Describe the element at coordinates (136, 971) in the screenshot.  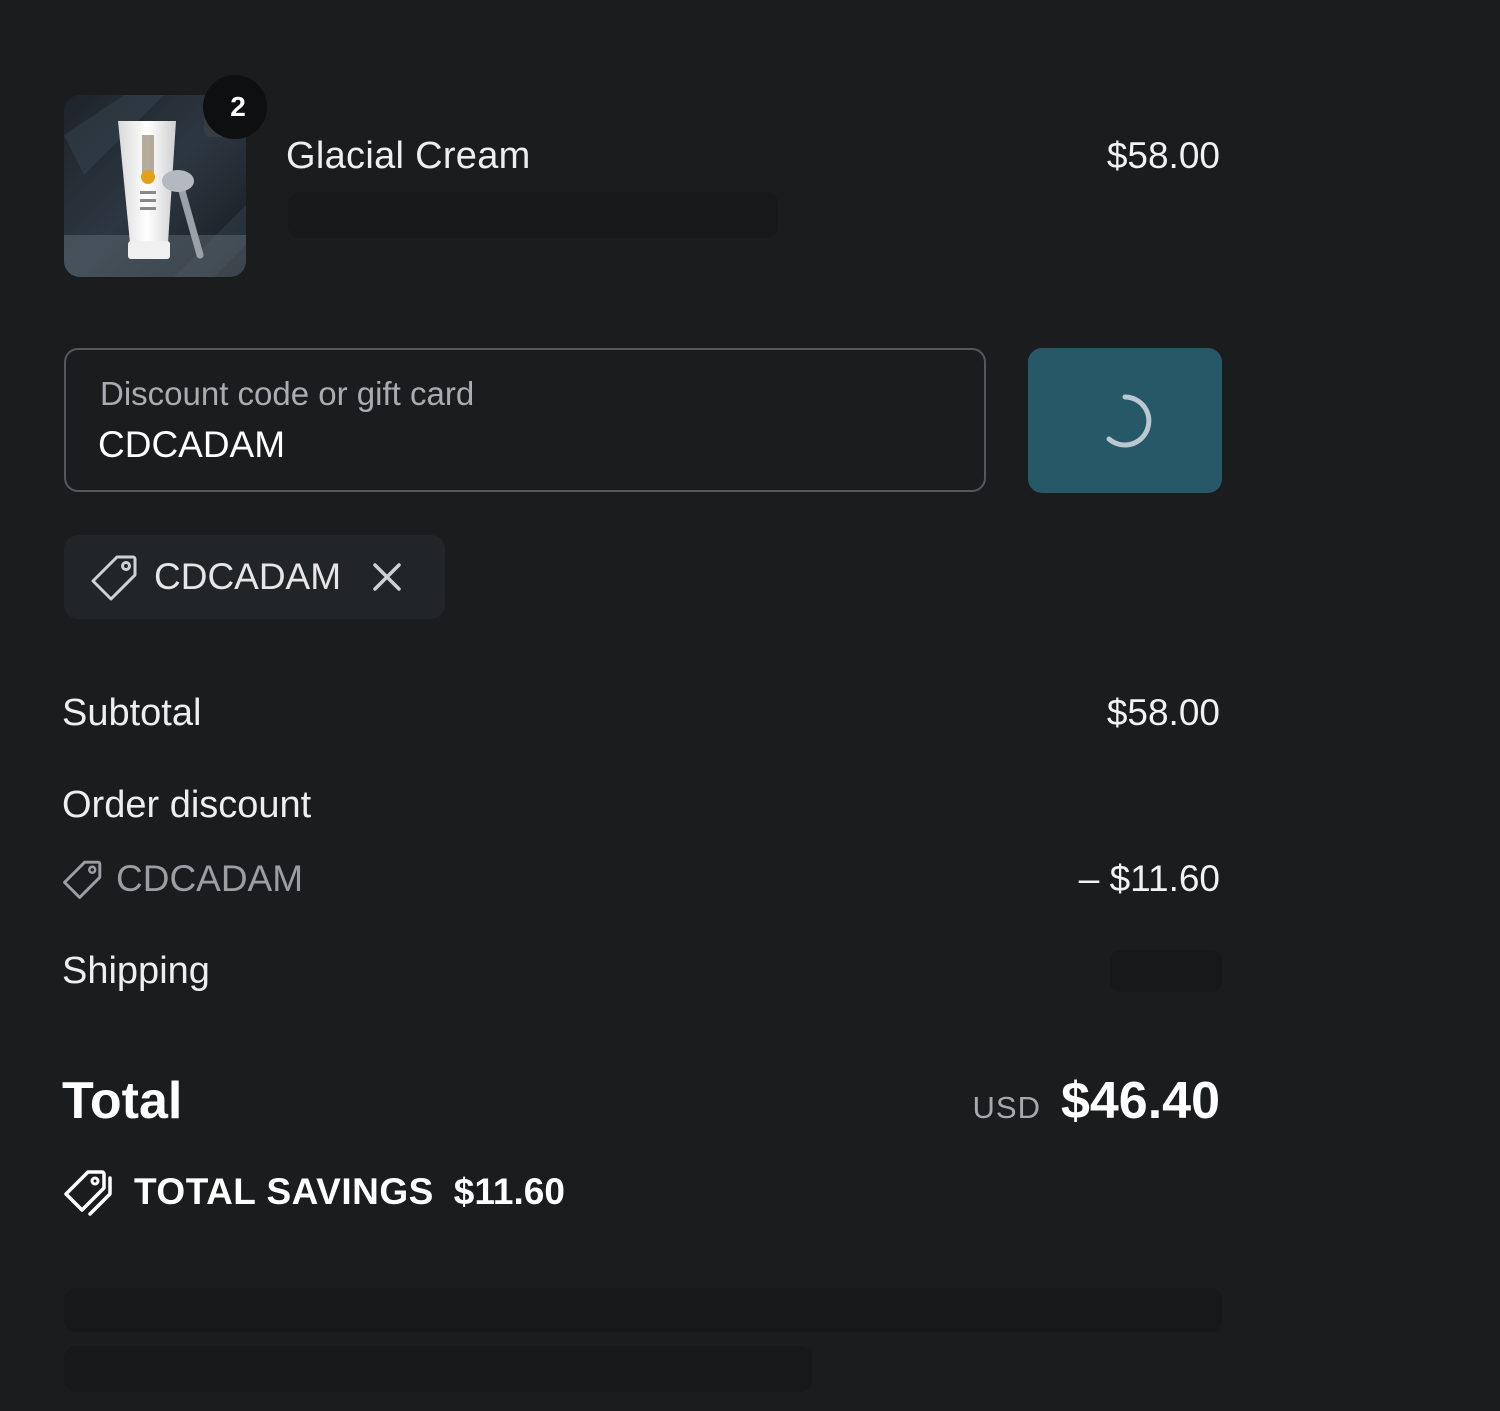
I see `shipping-label: Shipping` at that location.